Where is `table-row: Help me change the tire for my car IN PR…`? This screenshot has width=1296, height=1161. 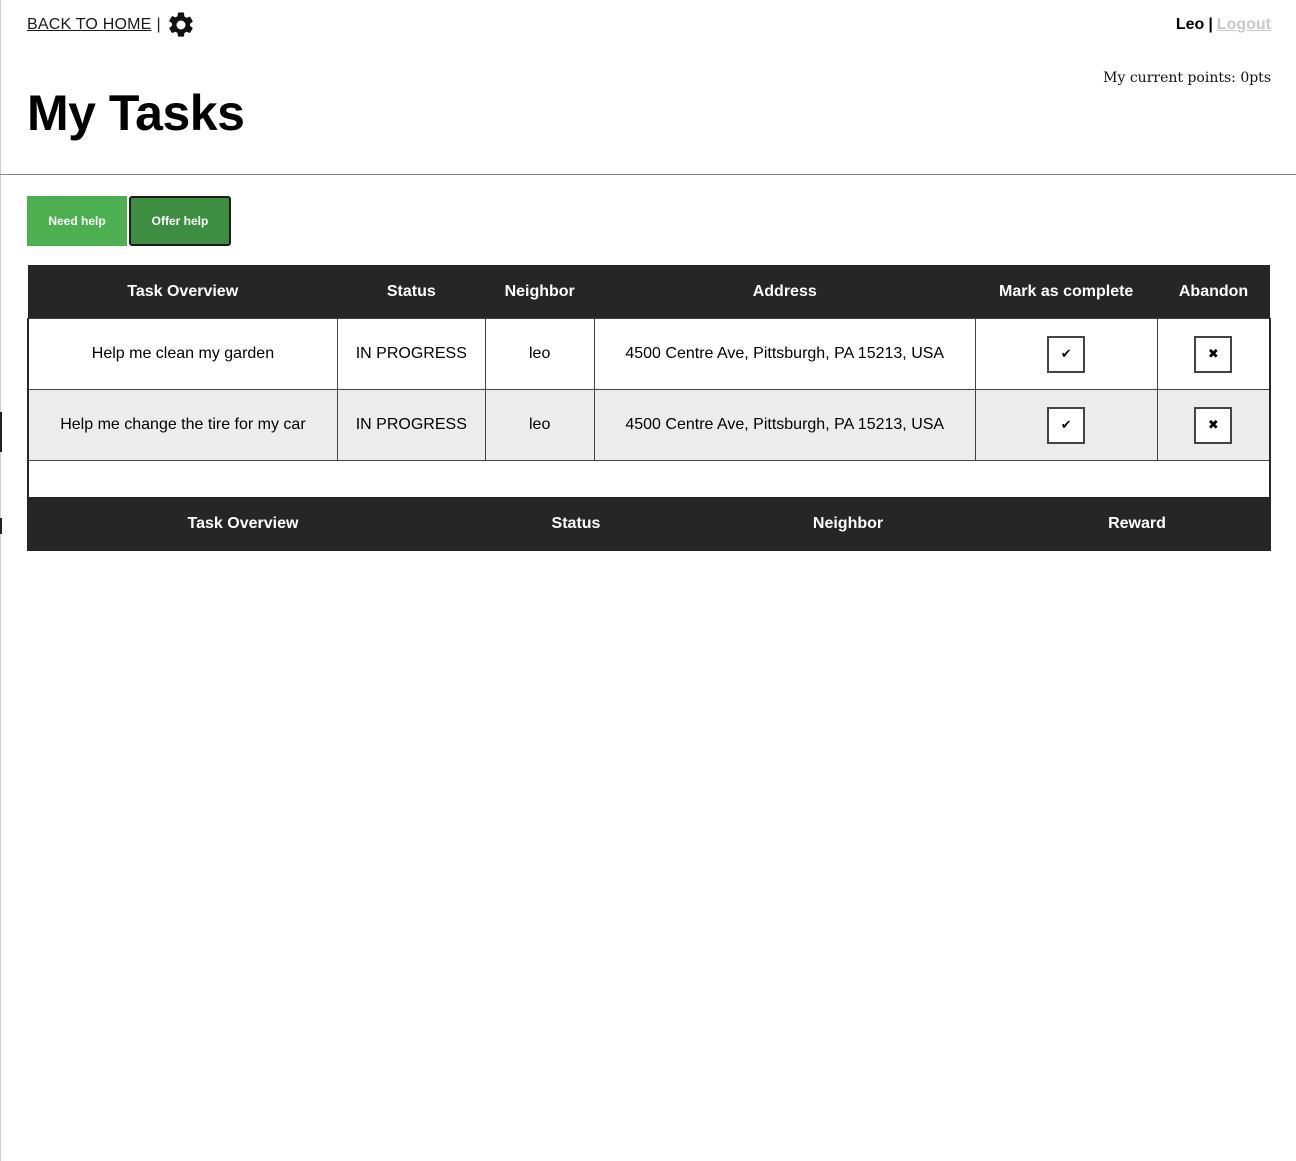 table-row: Help me change the tire for my car IN PR… is located at coordinates (648, 425).